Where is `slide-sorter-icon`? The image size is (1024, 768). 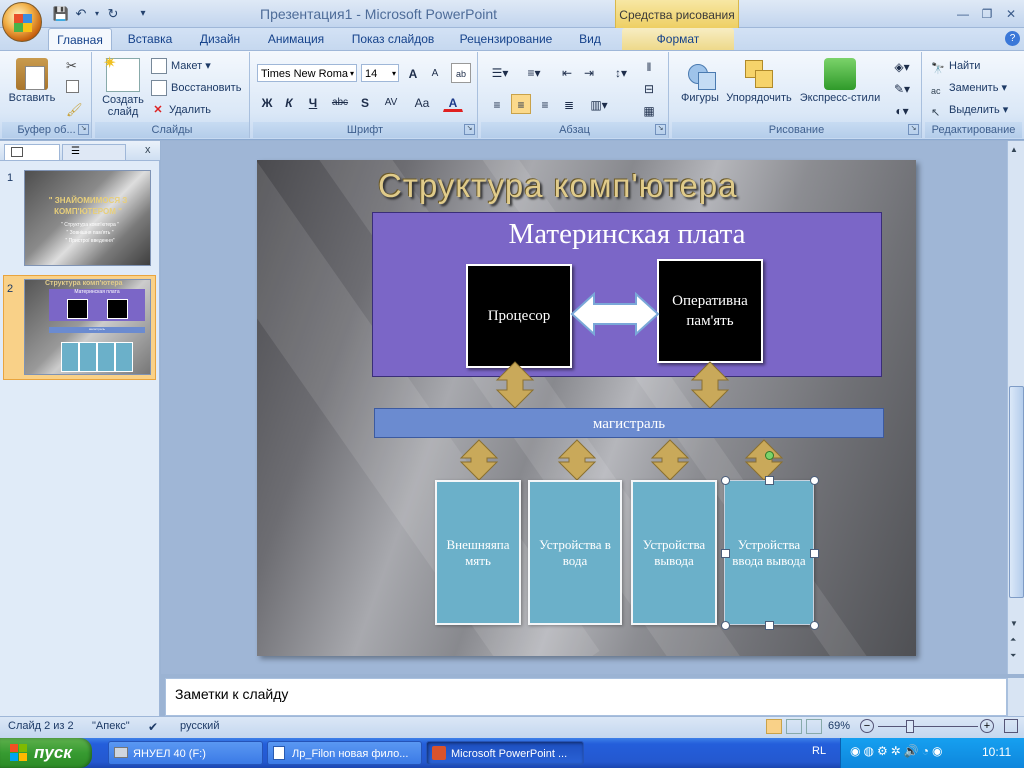
slide-sorter-icon is located at coordinates (794, 726).